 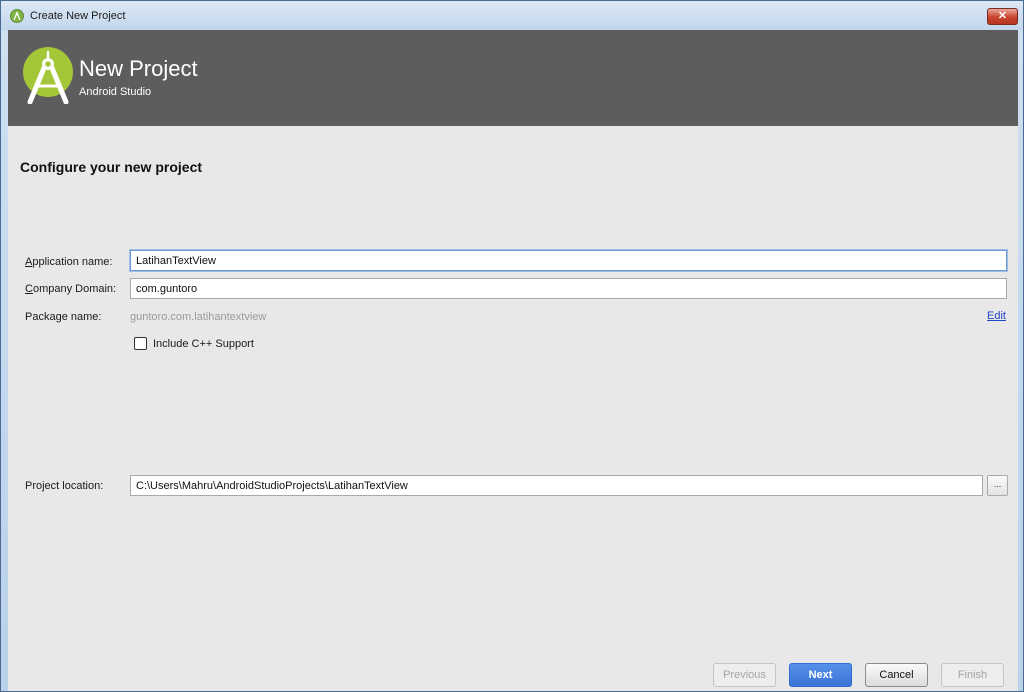 What do you see at coordinates (69, 262) in the screenshot?
I see `application-name-label: Application name:` at bounding box center [69, 262].